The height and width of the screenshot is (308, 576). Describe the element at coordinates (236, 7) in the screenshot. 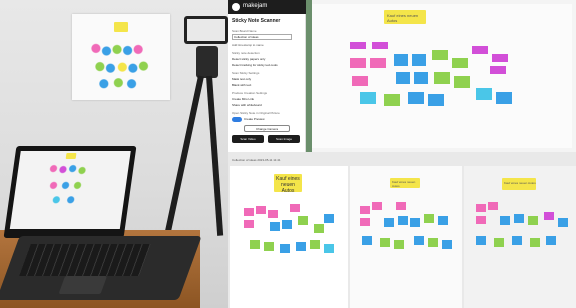

I see `logo-icon` at that location.